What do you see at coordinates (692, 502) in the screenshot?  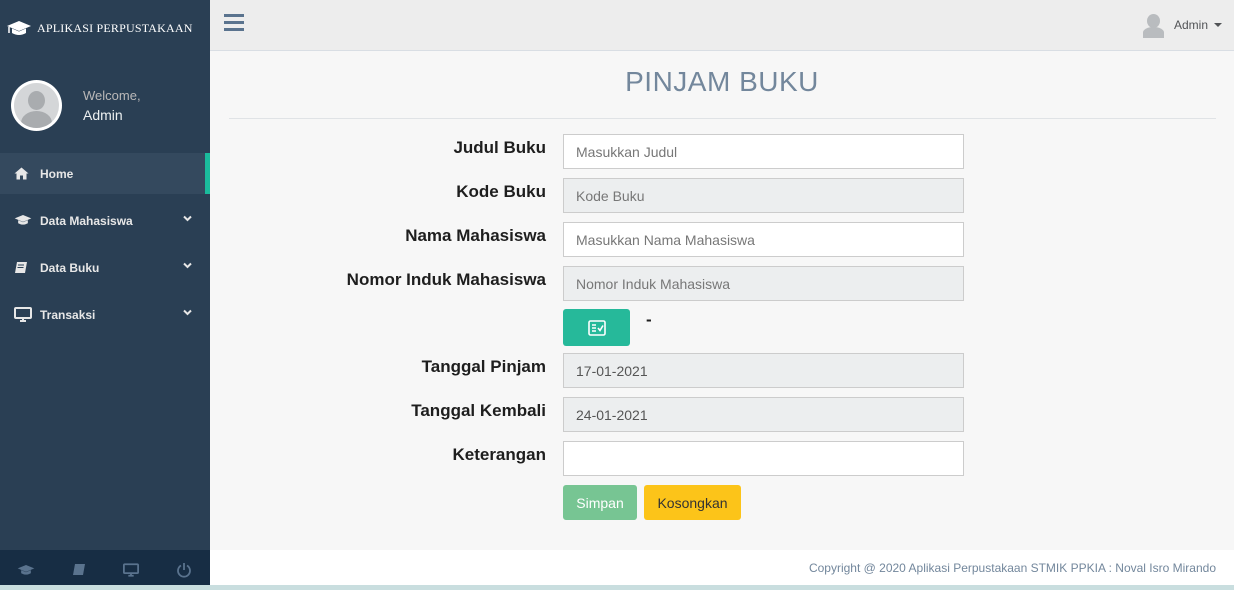 I see `clear-button: Kosongkan` at bounding box center [692, 502].